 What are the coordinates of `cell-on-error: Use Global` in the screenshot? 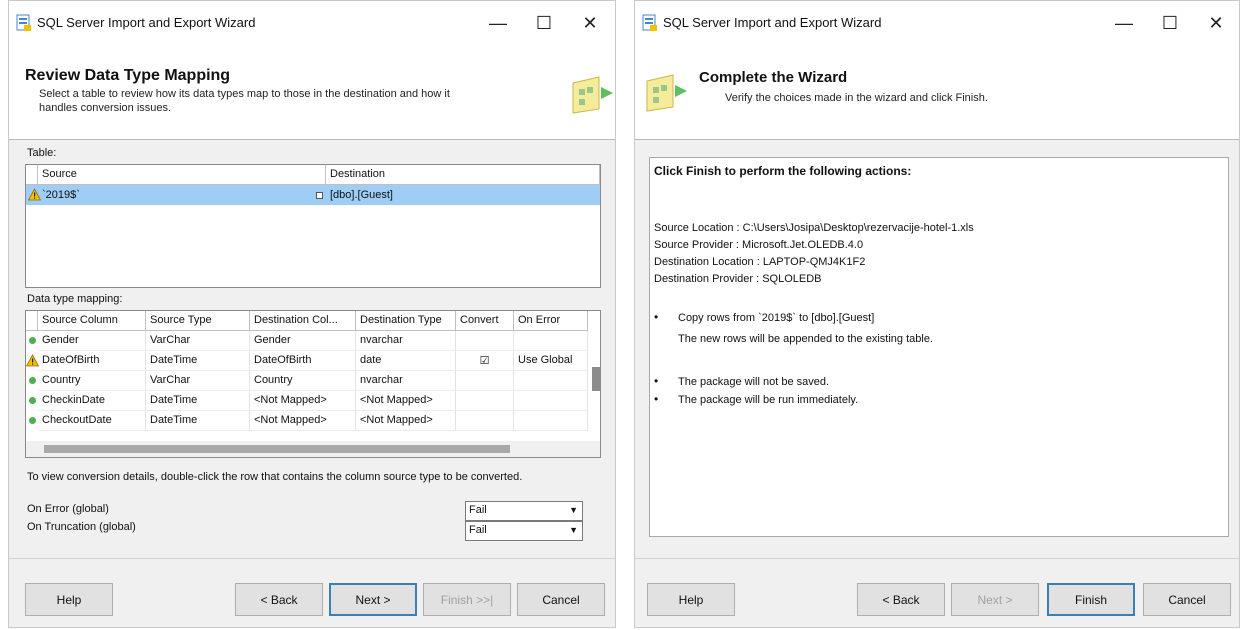 It's located at (551, 361).